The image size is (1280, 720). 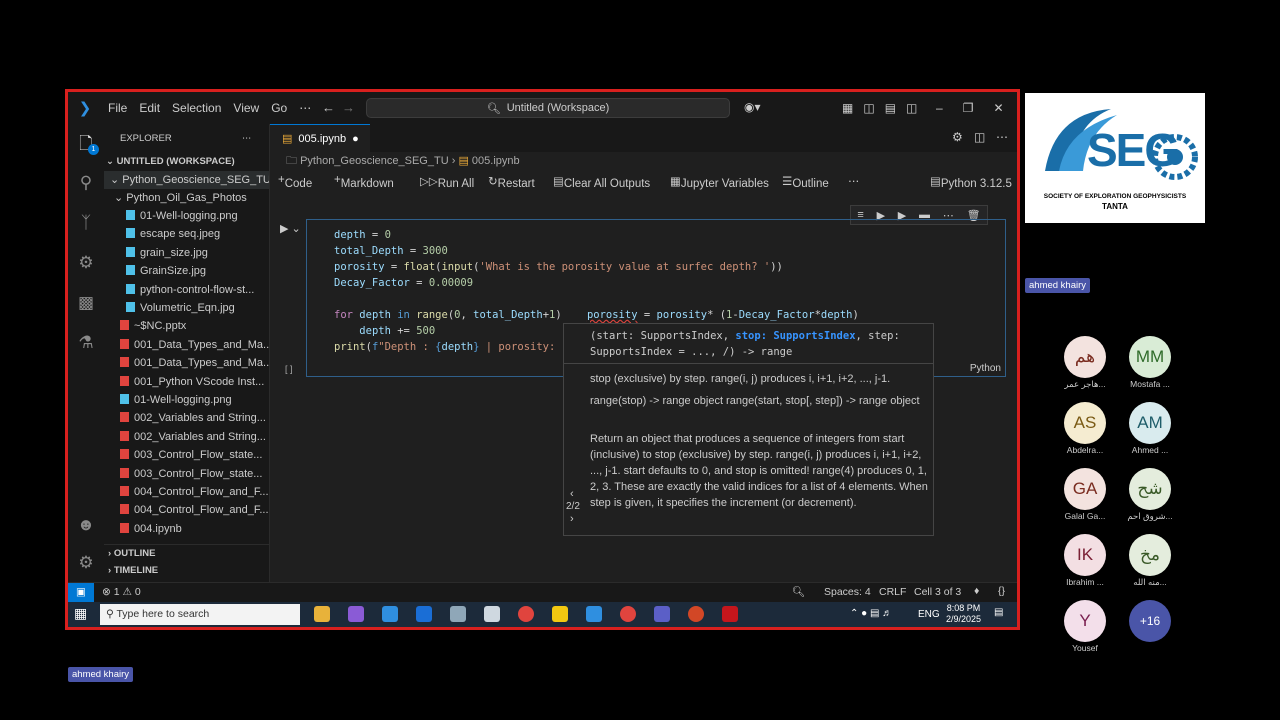 I want to click on run-all-button: ▷▷ Run All, so click(x=447, y=182).